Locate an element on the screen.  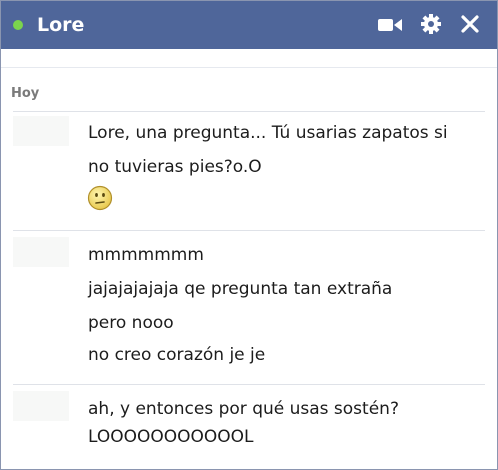
settings-gear-icon is located at coordinates (431, 24).